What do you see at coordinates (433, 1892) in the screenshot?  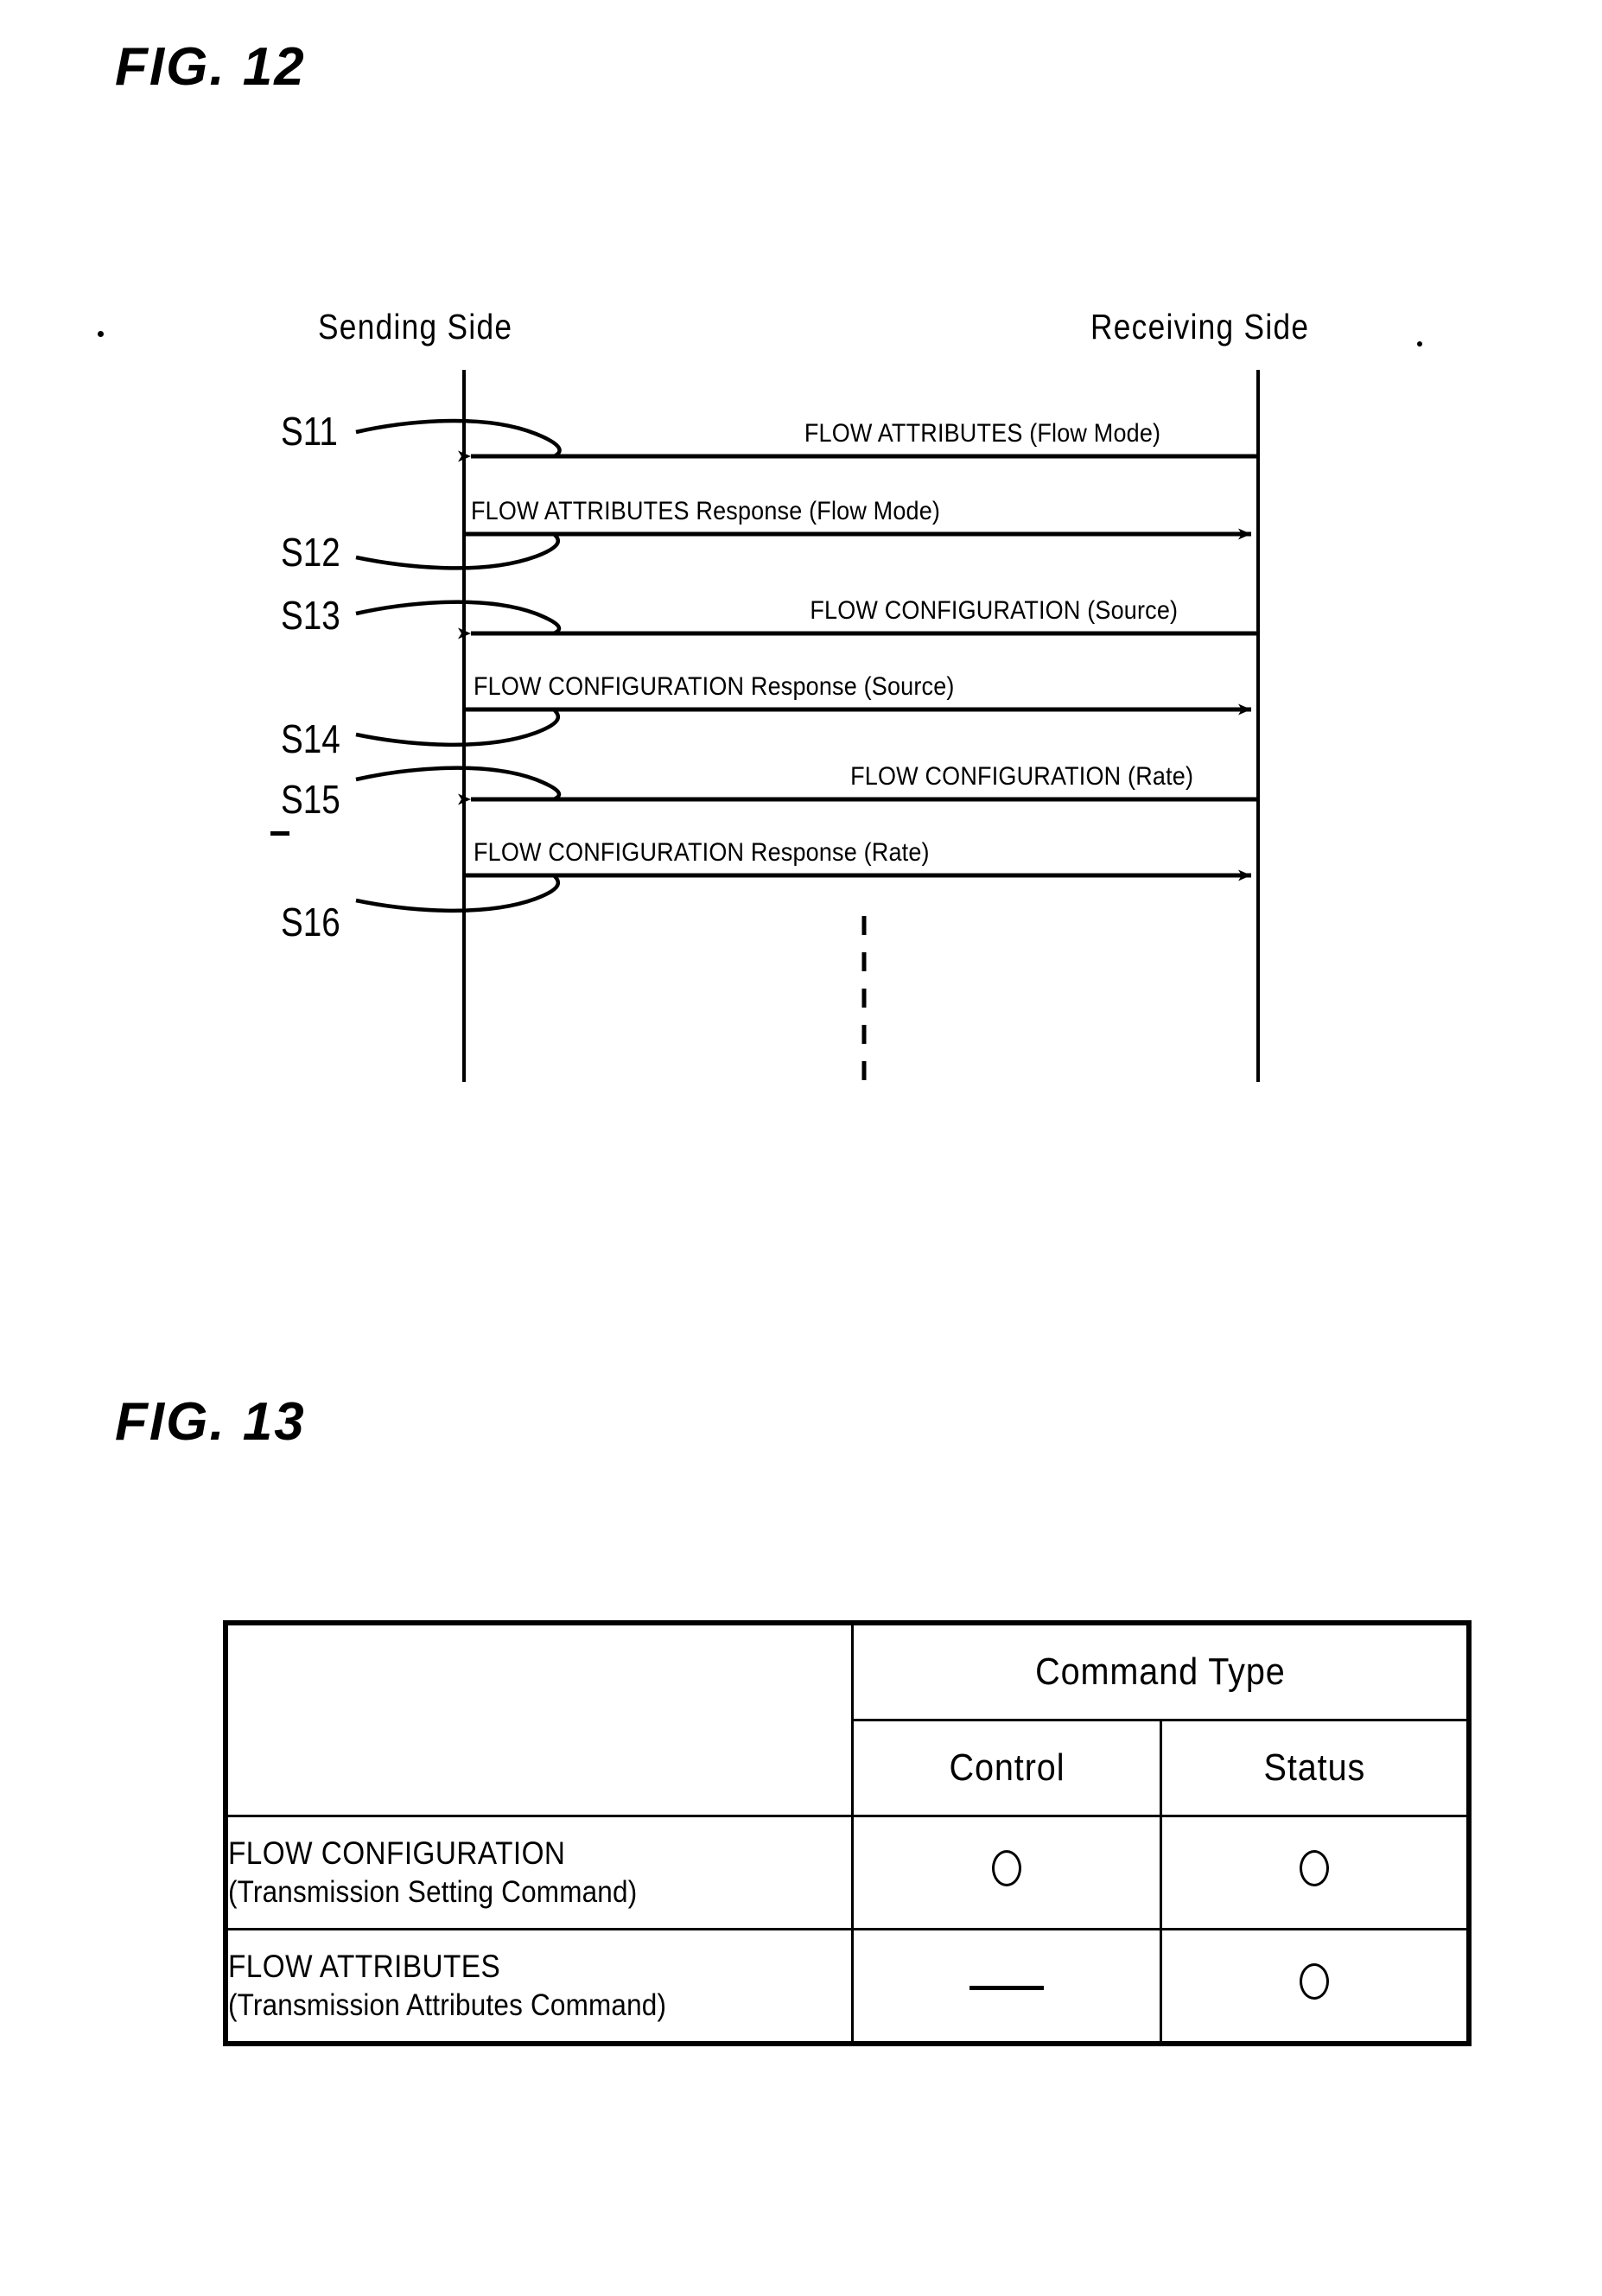 I see `row-subtitle: (Transmission Setting Command)` at bounding box center [433, 1892].